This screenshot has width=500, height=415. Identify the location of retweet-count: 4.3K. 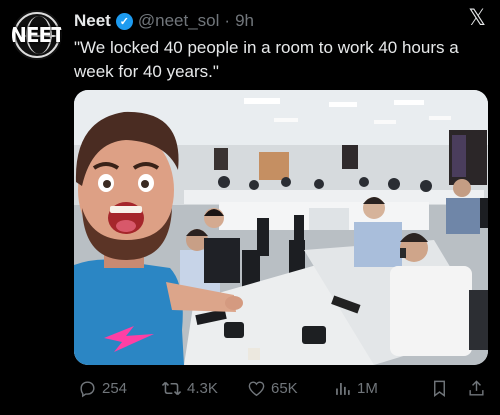
(202, 388).